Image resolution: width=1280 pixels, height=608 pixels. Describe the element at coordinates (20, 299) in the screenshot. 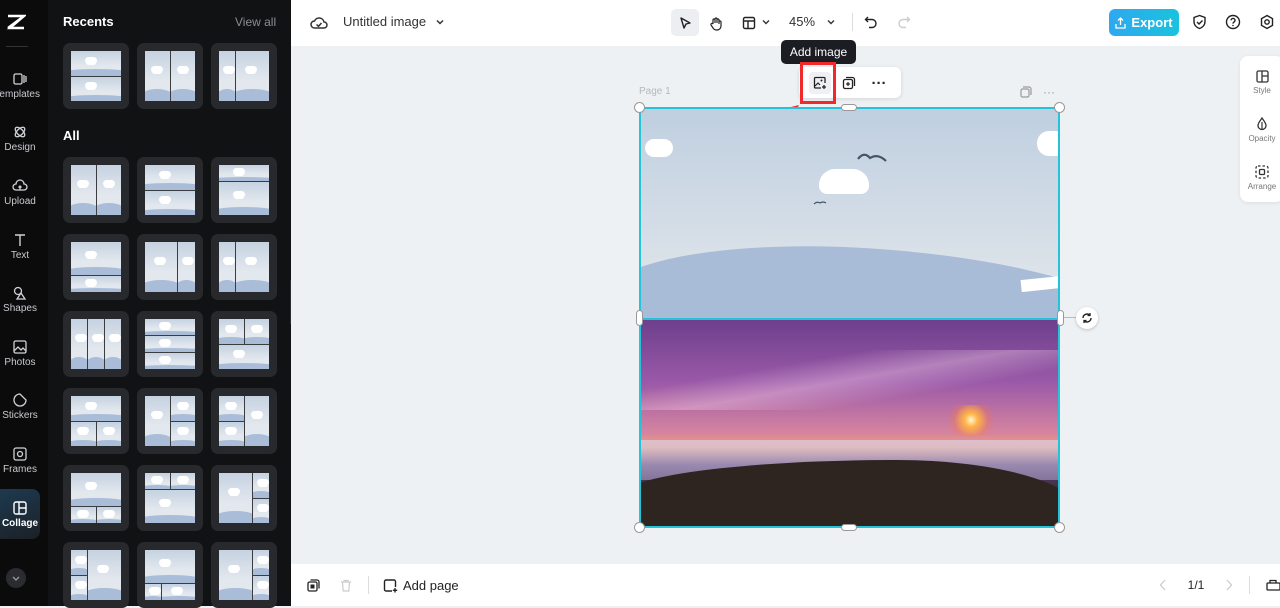

I see `rail-item-shapes: Shapes` at that location.